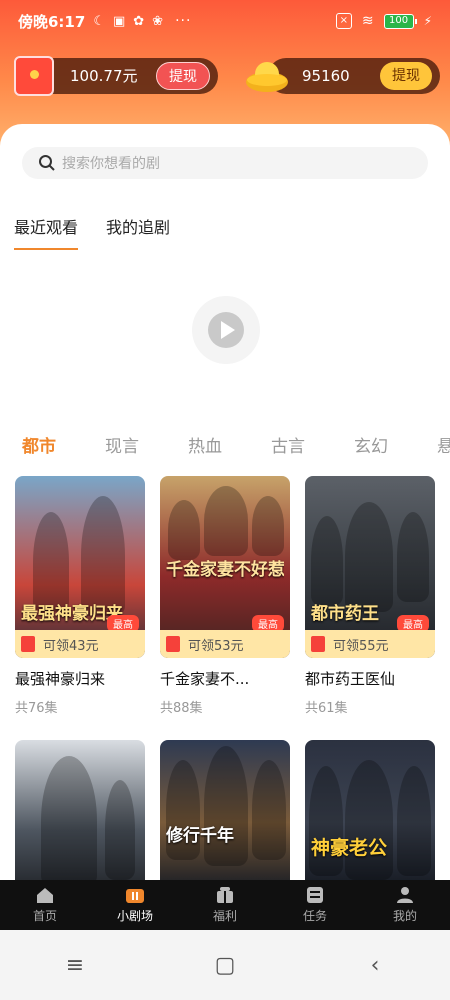 The image size is (450, 1000). Describe the element at coordinates (443, 444) in the screenshot. I see `category-suspense: 悬` at that location.